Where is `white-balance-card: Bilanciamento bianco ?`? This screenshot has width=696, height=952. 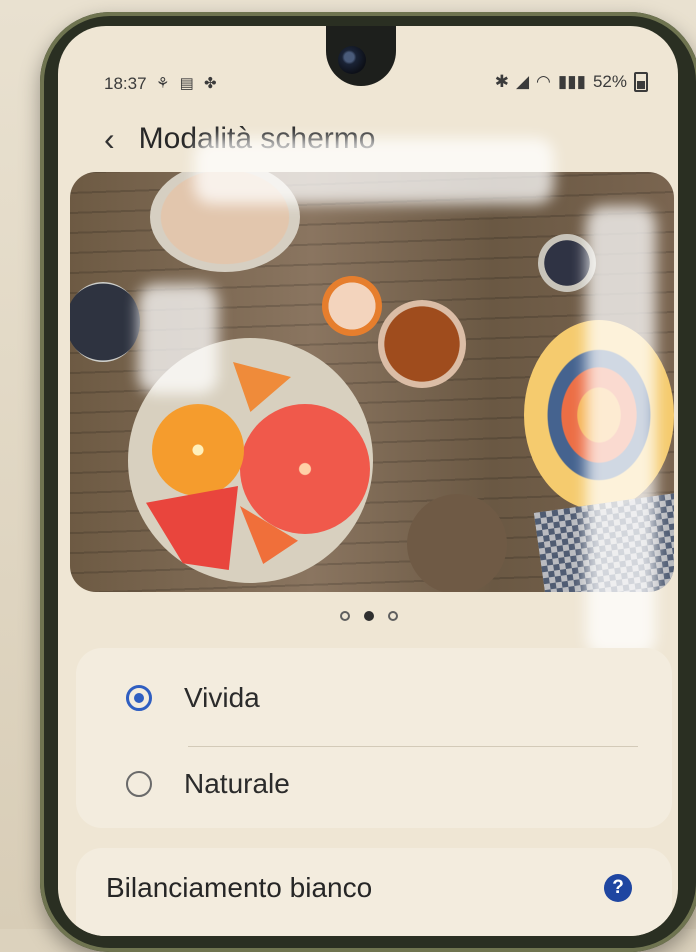
white-balance-card: Bilanciamento bianco ? is located at coordinates (374, 892).